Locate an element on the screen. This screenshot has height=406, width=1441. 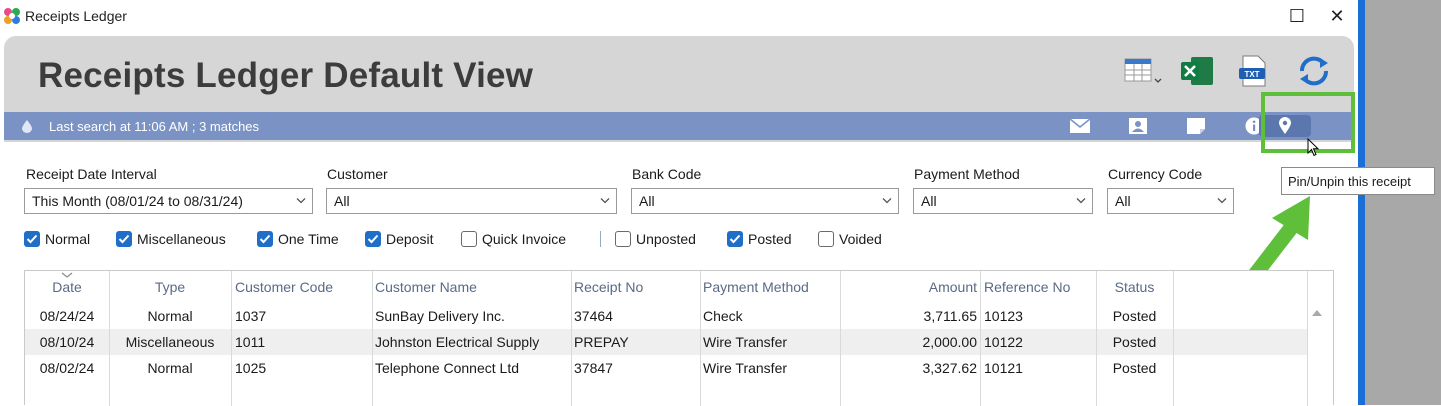
customer-select: All is located at coordinates (471, 201).